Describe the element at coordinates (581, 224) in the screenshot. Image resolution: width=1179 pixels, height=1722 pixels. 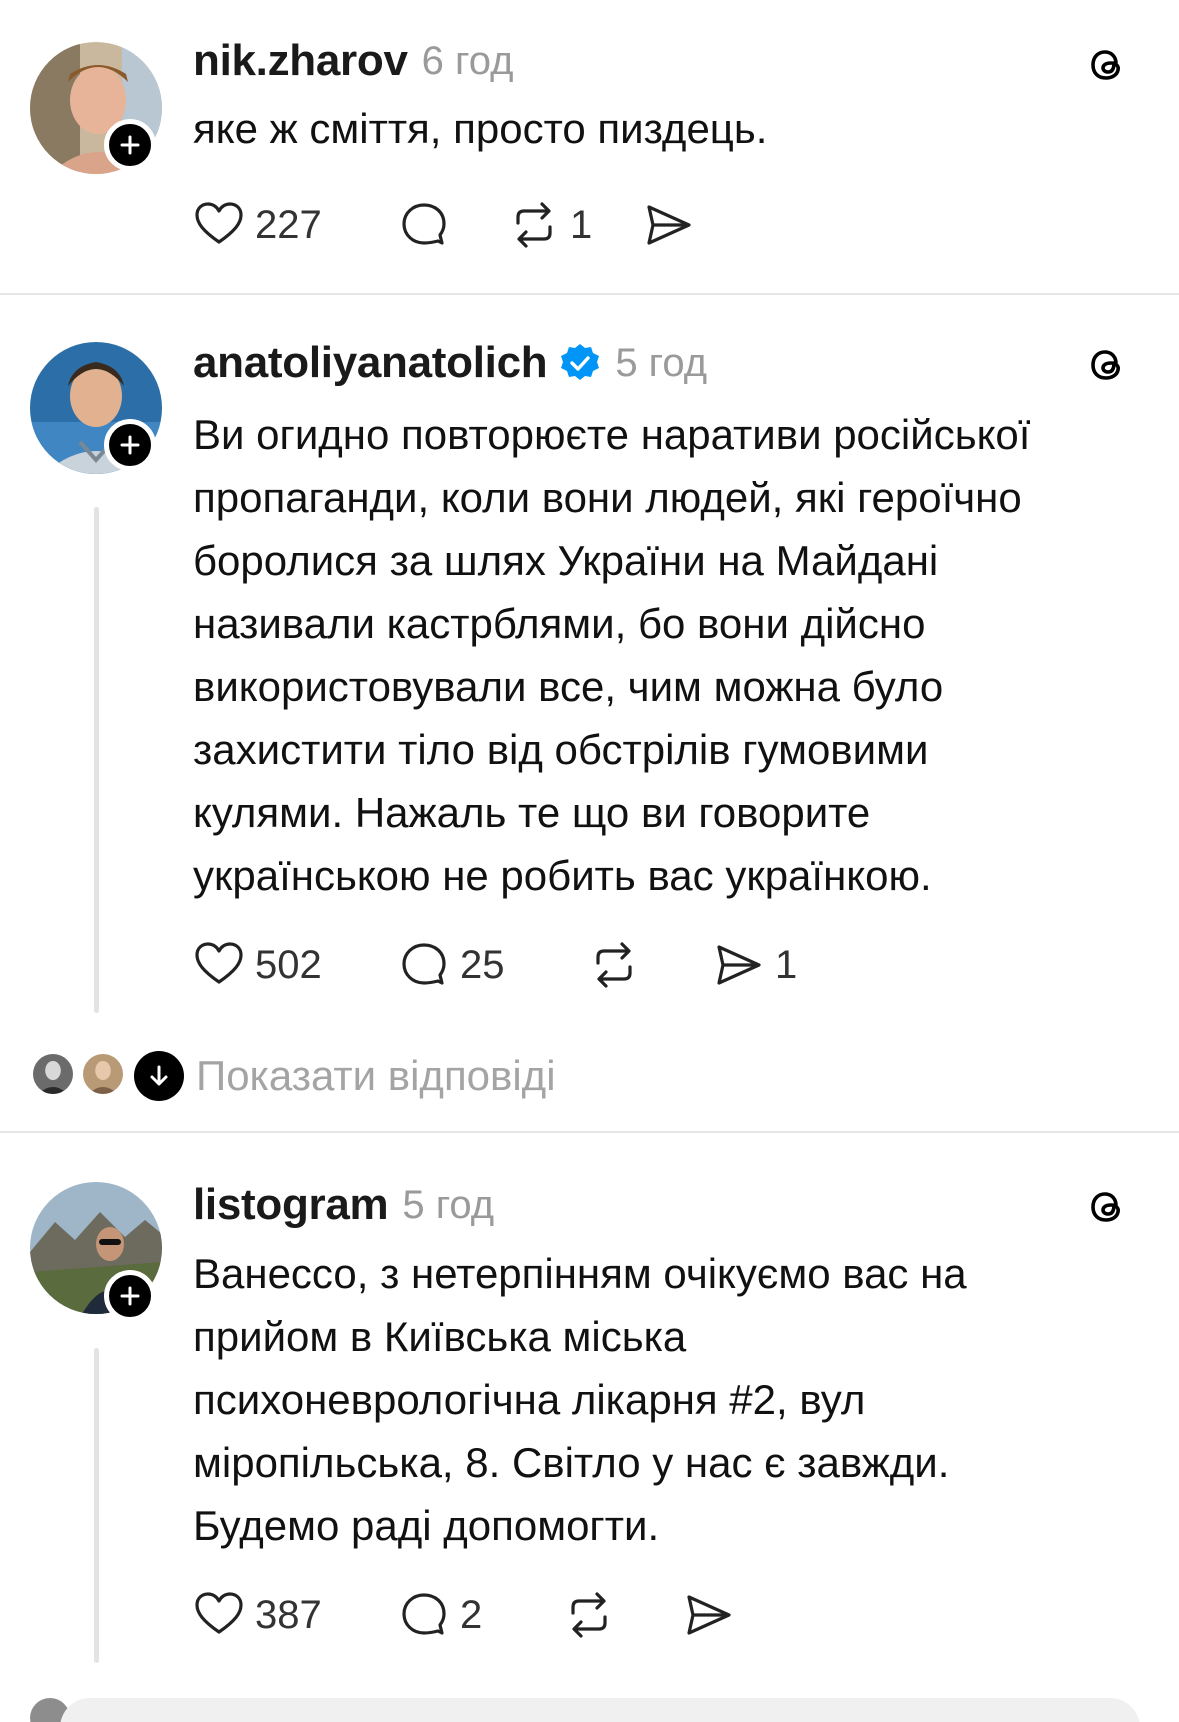
I see `repost-count: 1` at that location.